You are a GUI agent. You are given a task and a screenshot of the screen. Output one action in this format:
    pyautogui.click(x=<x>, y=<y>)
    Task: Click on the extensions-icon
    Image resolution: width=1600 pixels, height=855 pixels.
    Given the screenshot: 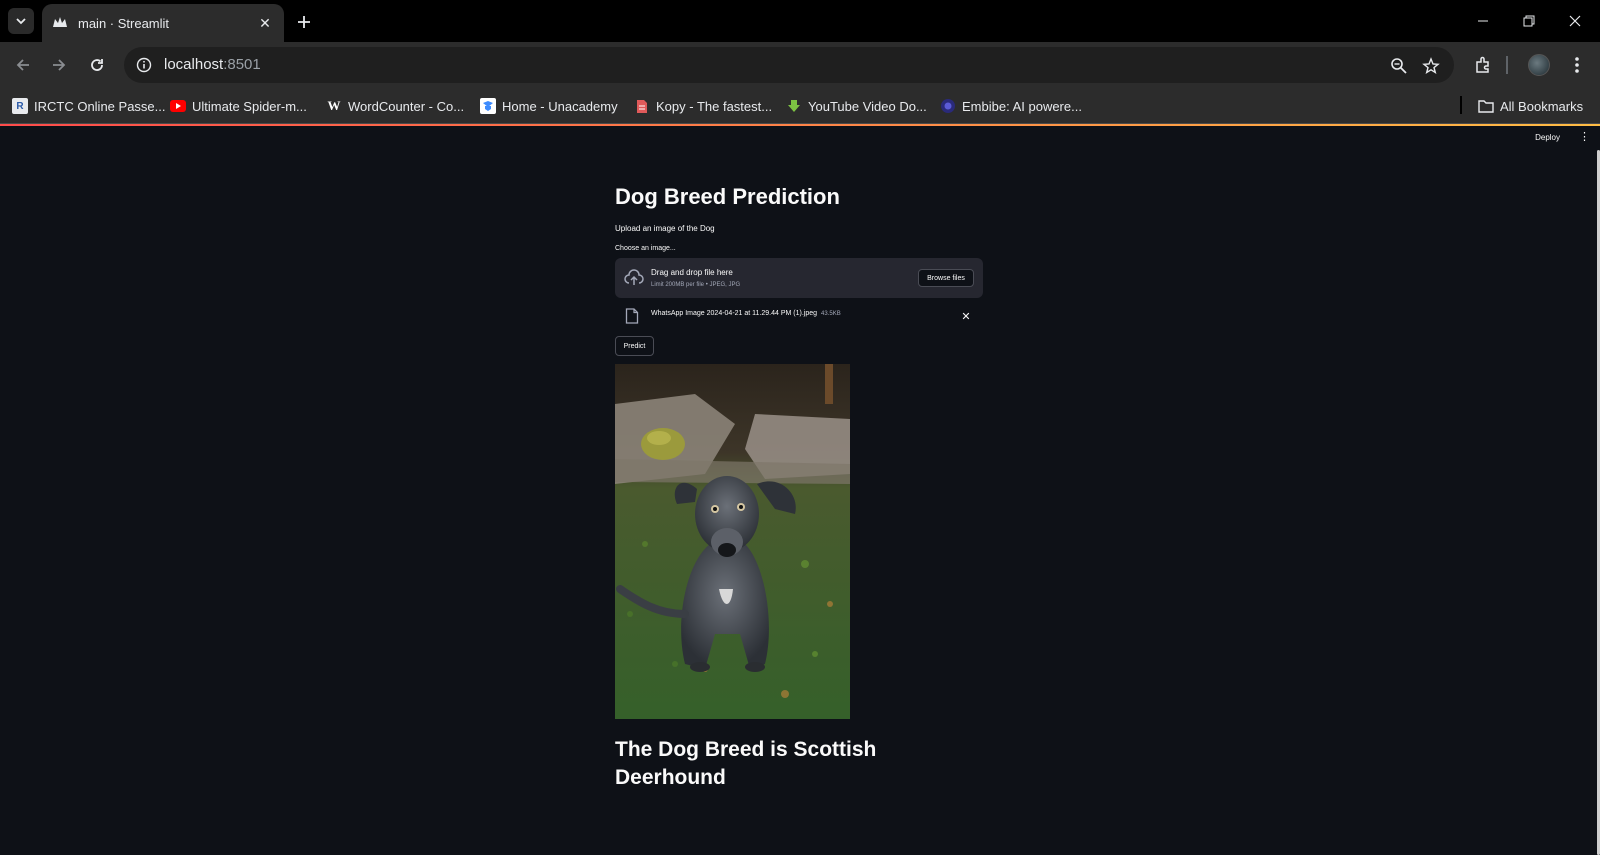 What is the action you would take?
    pyautogui.click(x=1483, y=65)
    